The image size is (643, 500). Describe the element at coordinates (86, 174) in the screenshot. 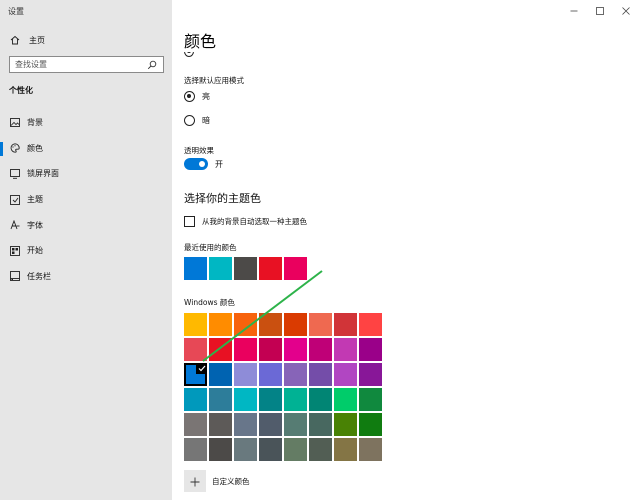

I see `sidebar-item-lock-screen: 锁屏界面` at that location.